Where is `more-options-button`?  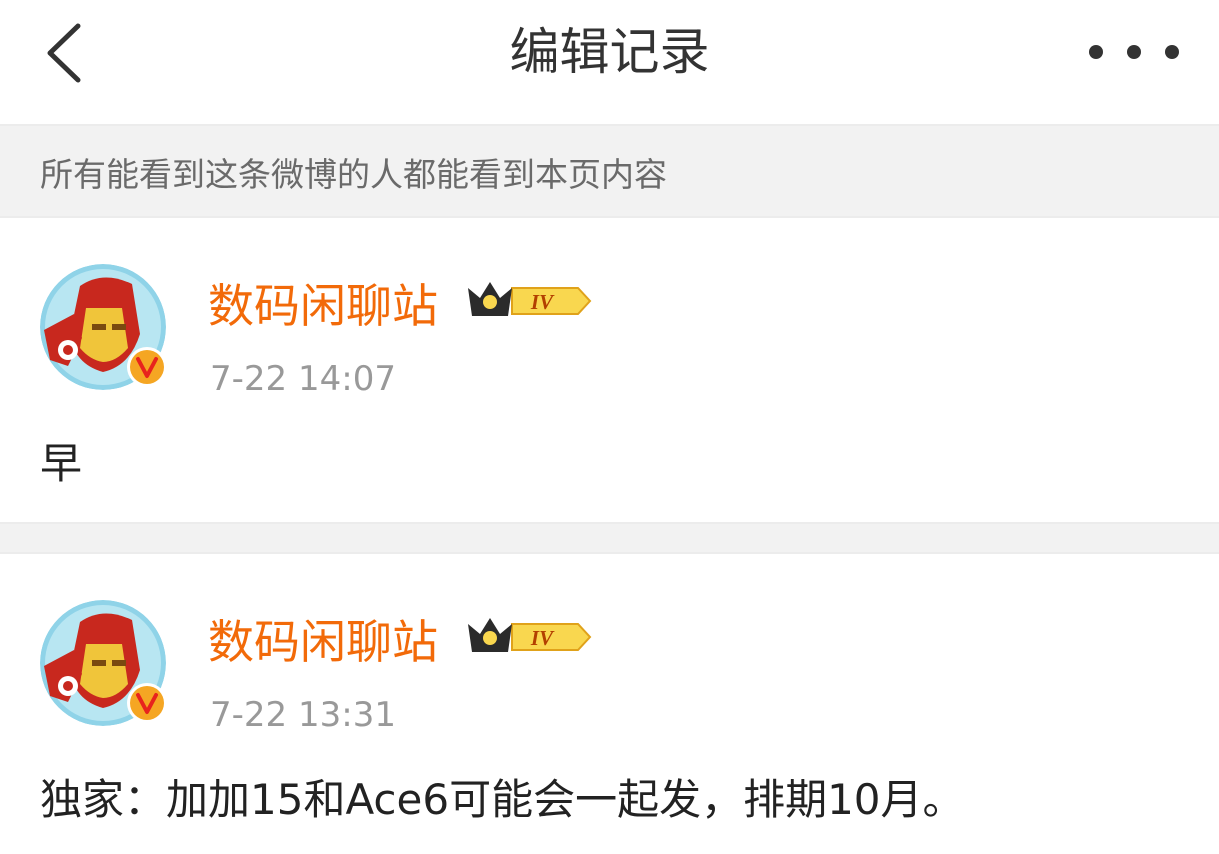 more-options-button is located at coordinates (1134, 52).